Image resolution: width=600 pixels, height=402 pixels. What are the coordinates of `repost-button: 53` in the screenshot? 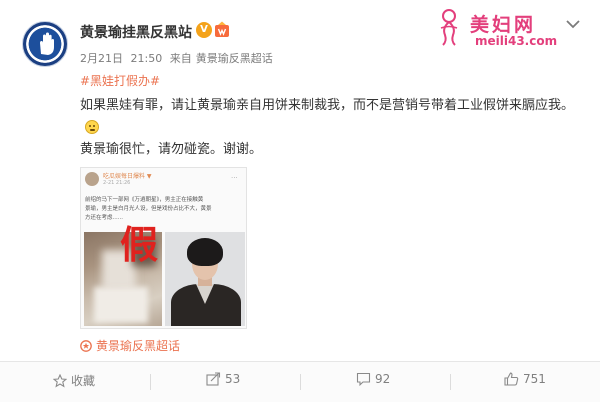 It's located at (223, 382).